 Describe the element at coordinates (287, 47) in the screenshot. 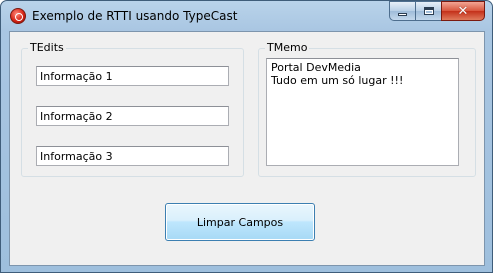

I see `tmemo-group-label: TMemo` at that location.